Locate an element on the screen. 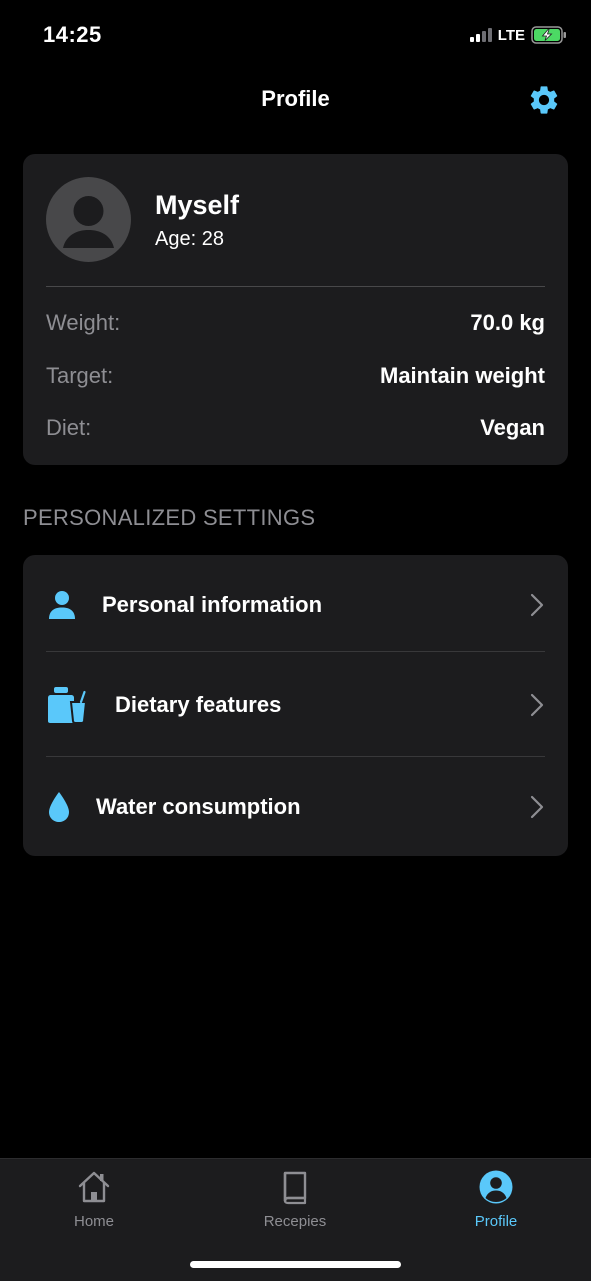  menu-item-label: Water consumption is located at coordinates (198, 806).